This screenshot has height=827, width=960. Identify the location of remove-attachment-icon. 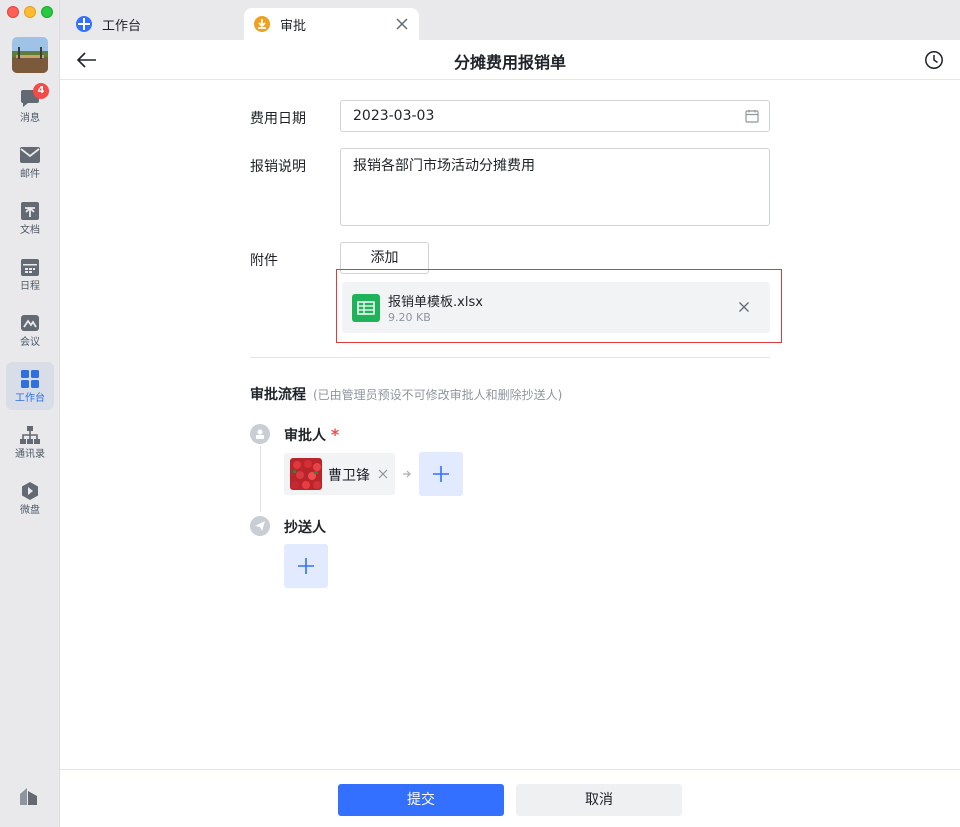
(744, 307).